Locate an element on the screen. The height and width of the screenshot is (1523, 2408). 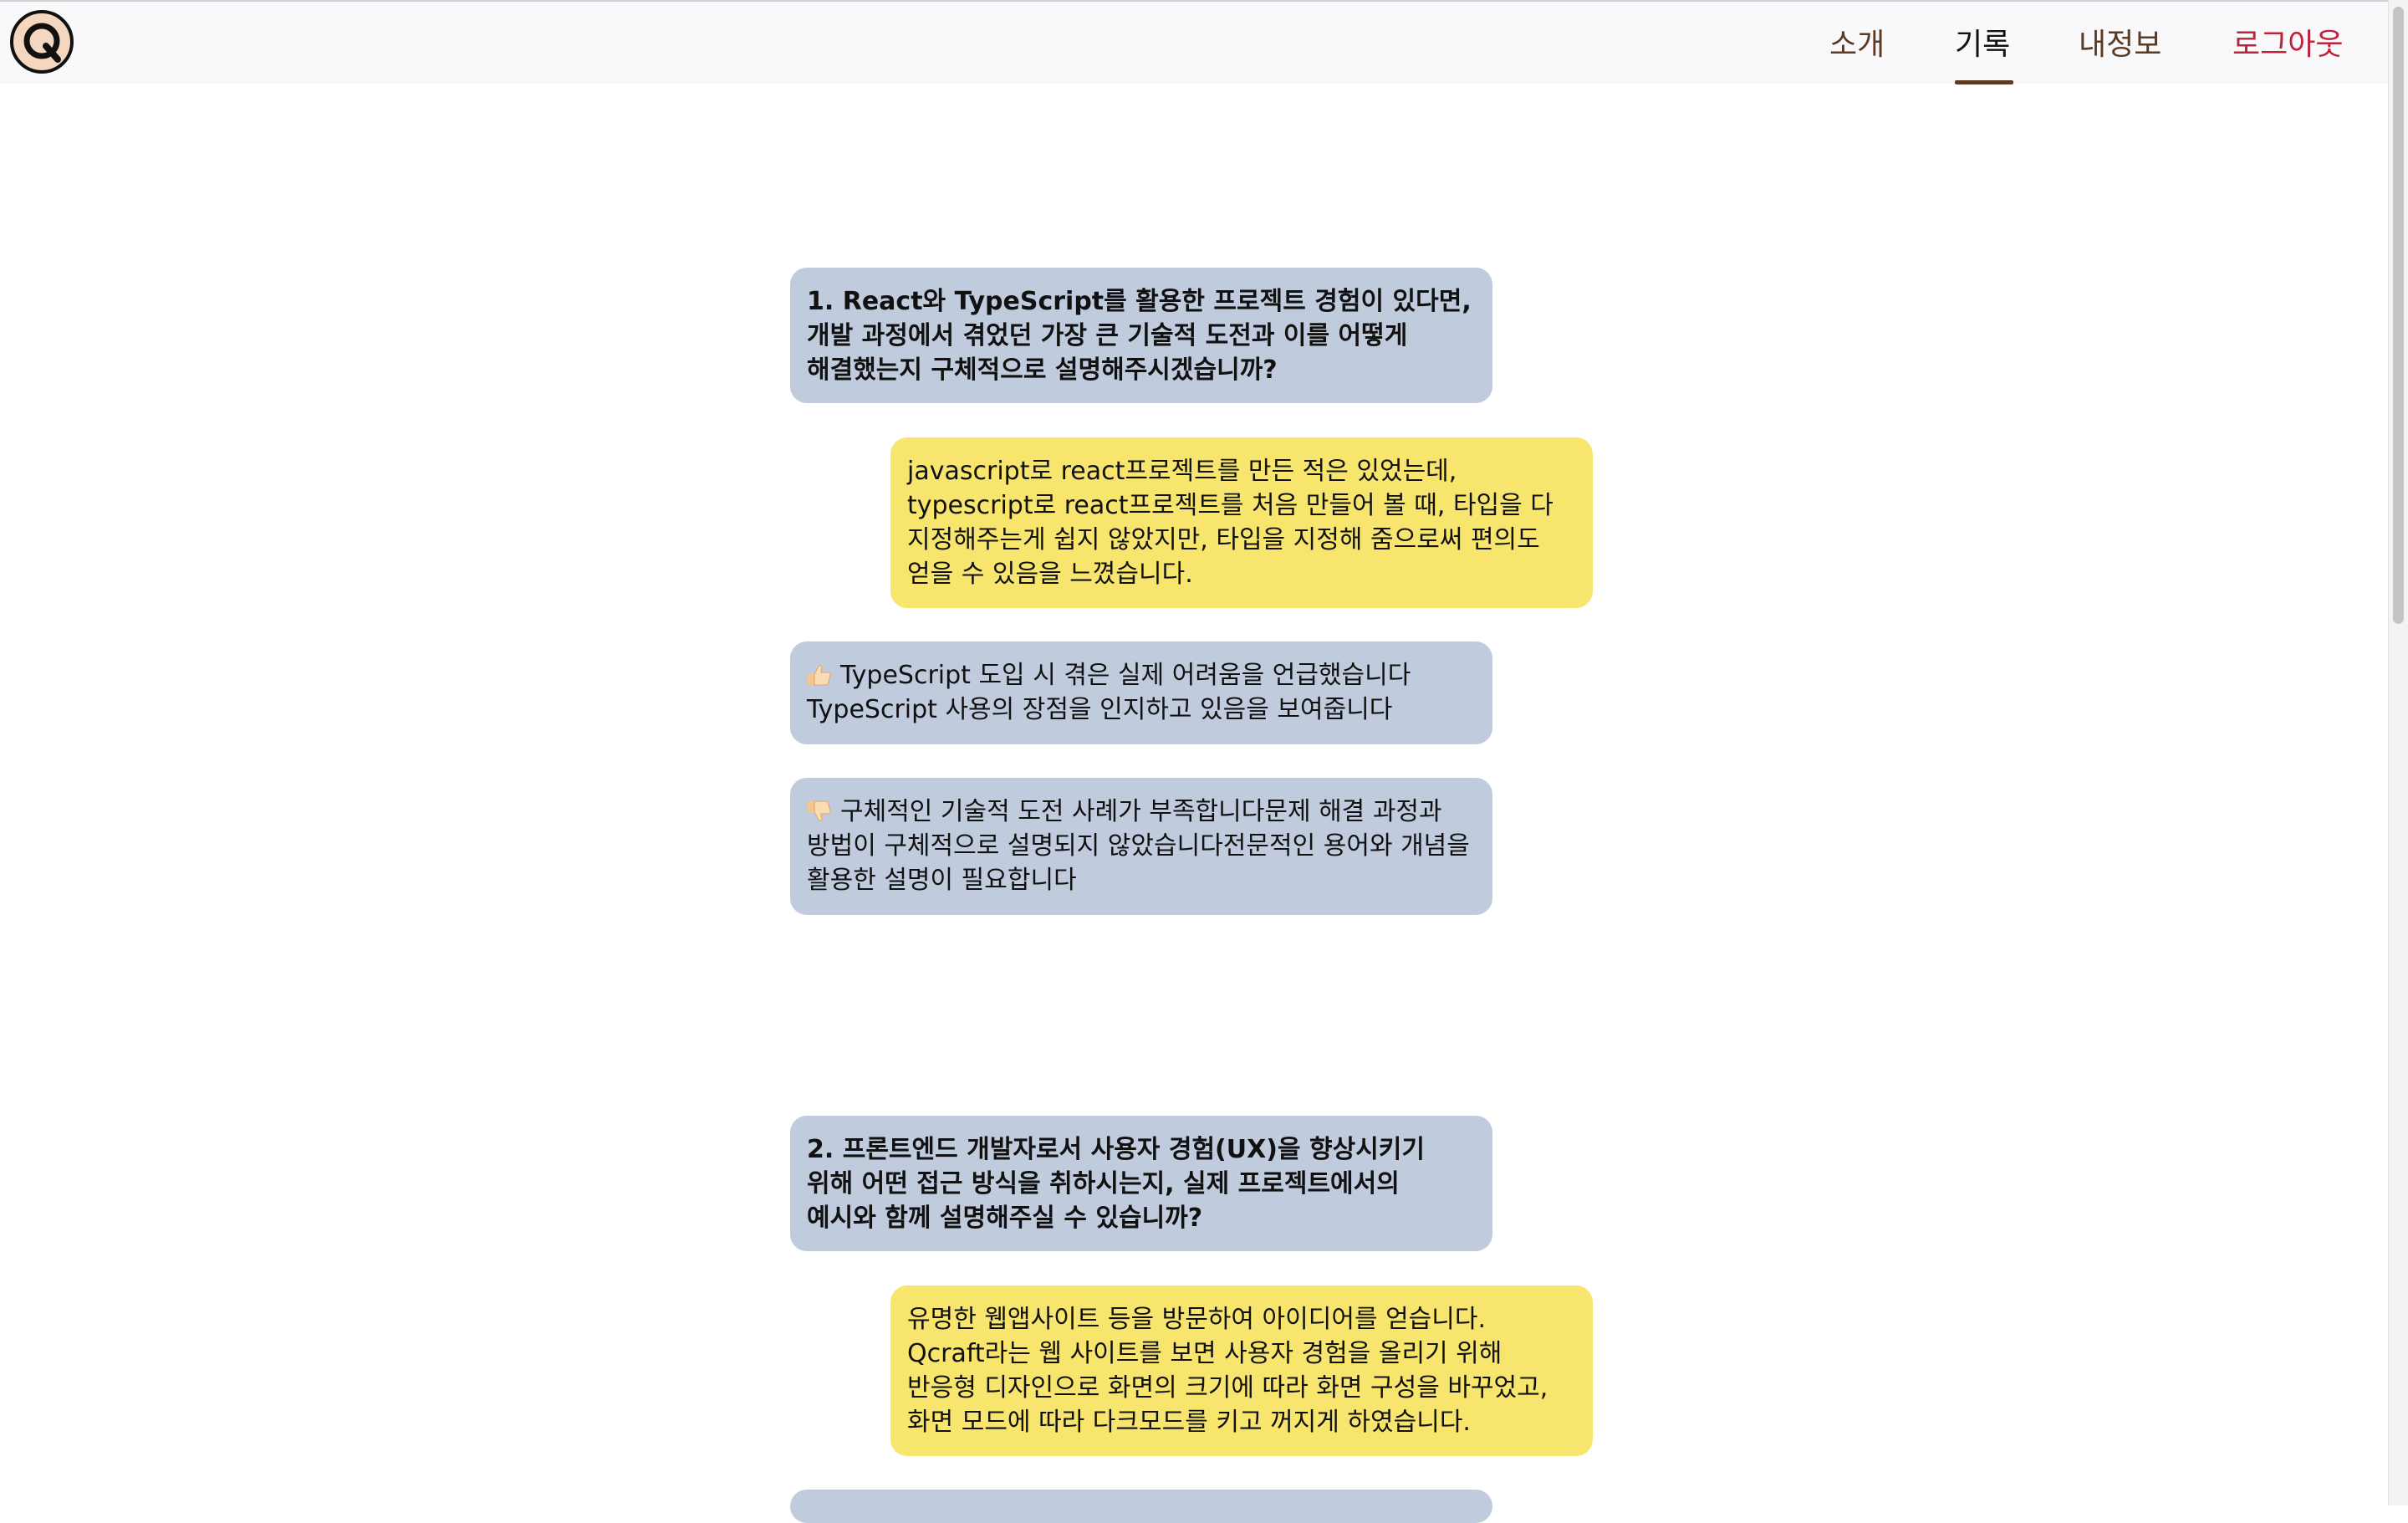
scrollbar-thumb is located at coordinates (2399, 315).